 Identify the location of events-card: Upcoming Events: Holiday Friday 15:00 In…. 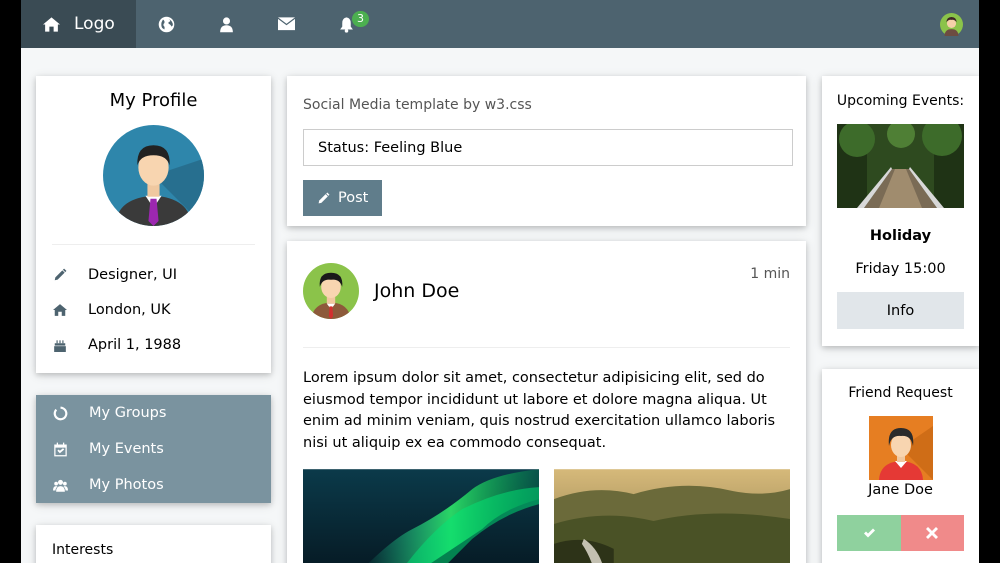
(900, 211).